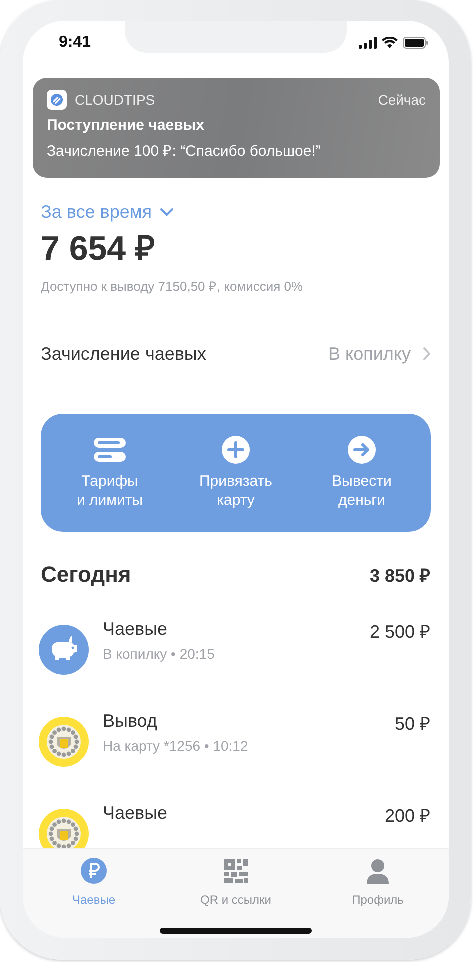 The image size is (473, 962). Describe the element at coordinates (236, 473) in the screenshot. I see `action-button: Привязать карту` at that location.